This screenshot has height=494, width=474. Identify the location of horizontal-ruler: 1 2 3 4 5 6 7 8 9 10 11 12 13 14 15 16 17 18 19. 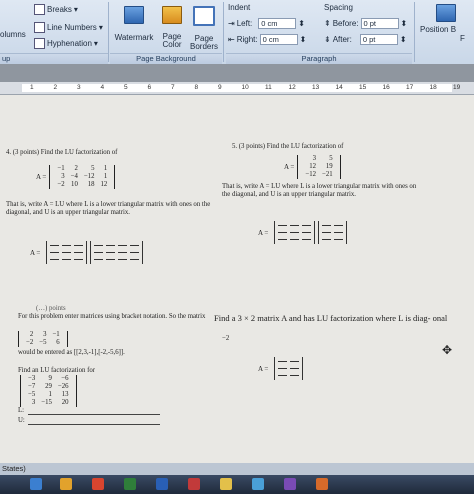
(237, 88).